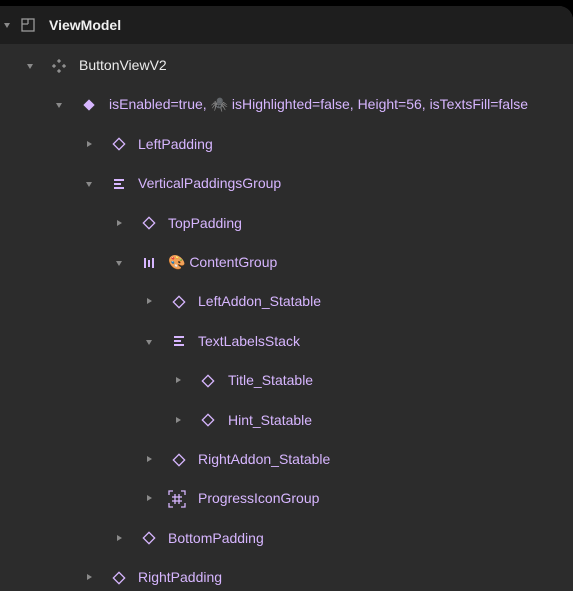  Describe the element at coordinates (175, 143) in the screenshot. I see `layer-label: LeftPadding` at that location.